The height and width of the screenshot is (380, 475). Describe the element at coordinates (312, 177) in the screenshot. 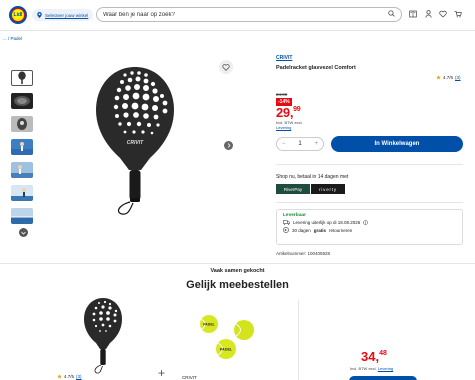

I see `payment-title: Shop nu, betaal in 14 dagen met` at that location.